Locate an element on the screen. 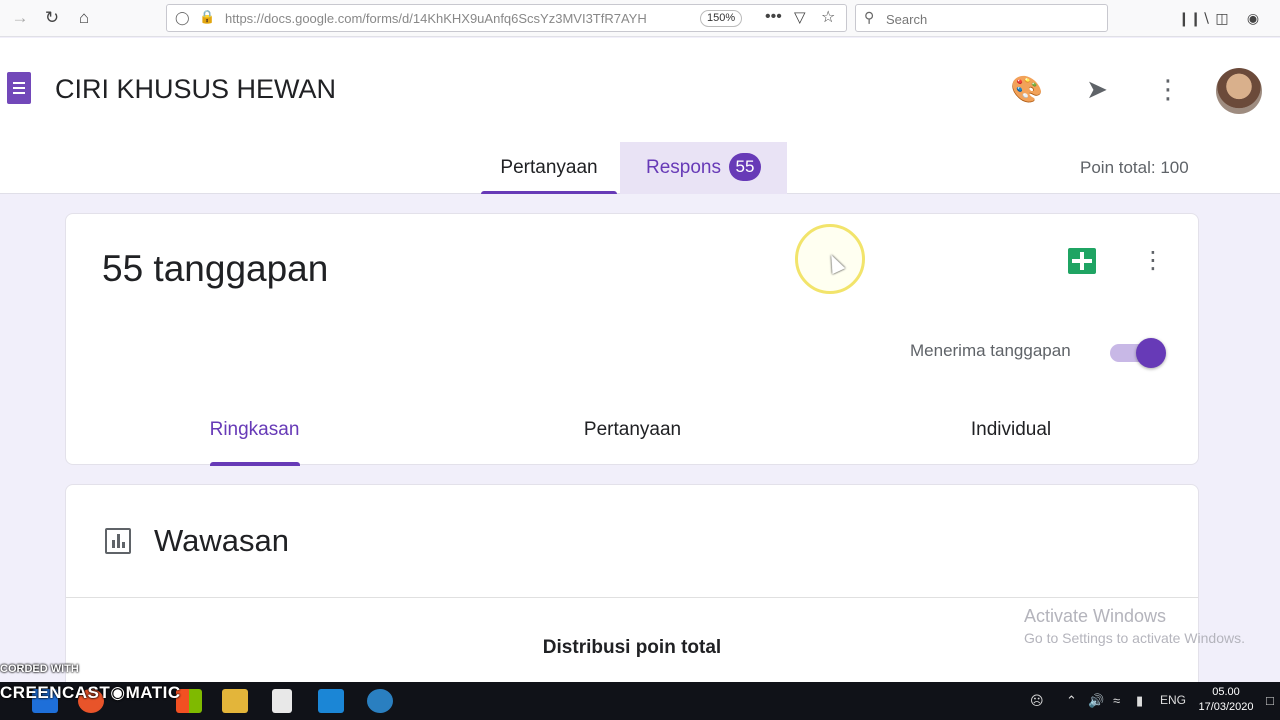 Image resolution: width=1280 pixels, height=720 pixels. insights-title: Wawasan is located at coordinates (221, 540).